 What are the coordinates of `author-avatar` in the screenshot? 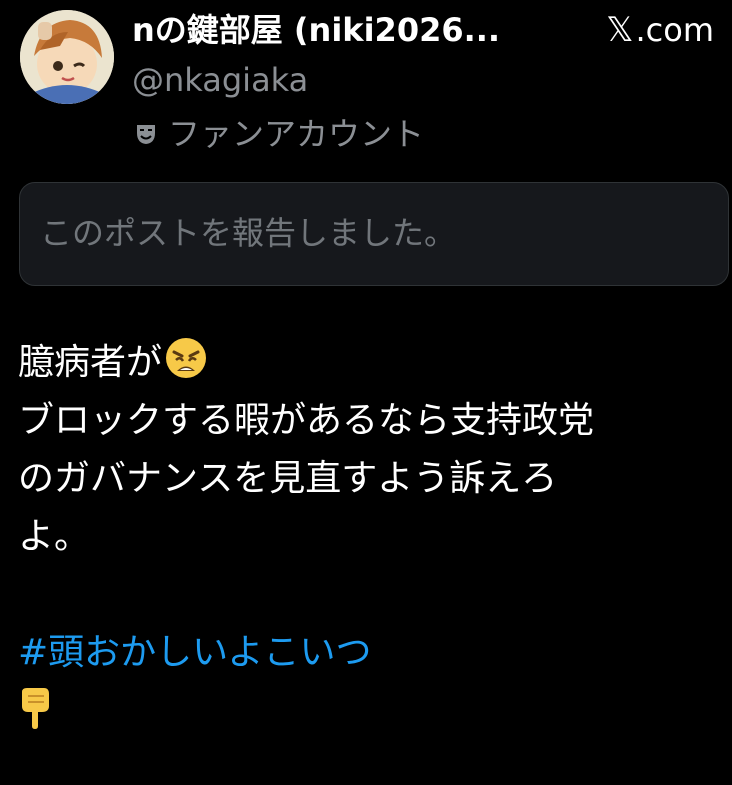 It's located at (67, 57).